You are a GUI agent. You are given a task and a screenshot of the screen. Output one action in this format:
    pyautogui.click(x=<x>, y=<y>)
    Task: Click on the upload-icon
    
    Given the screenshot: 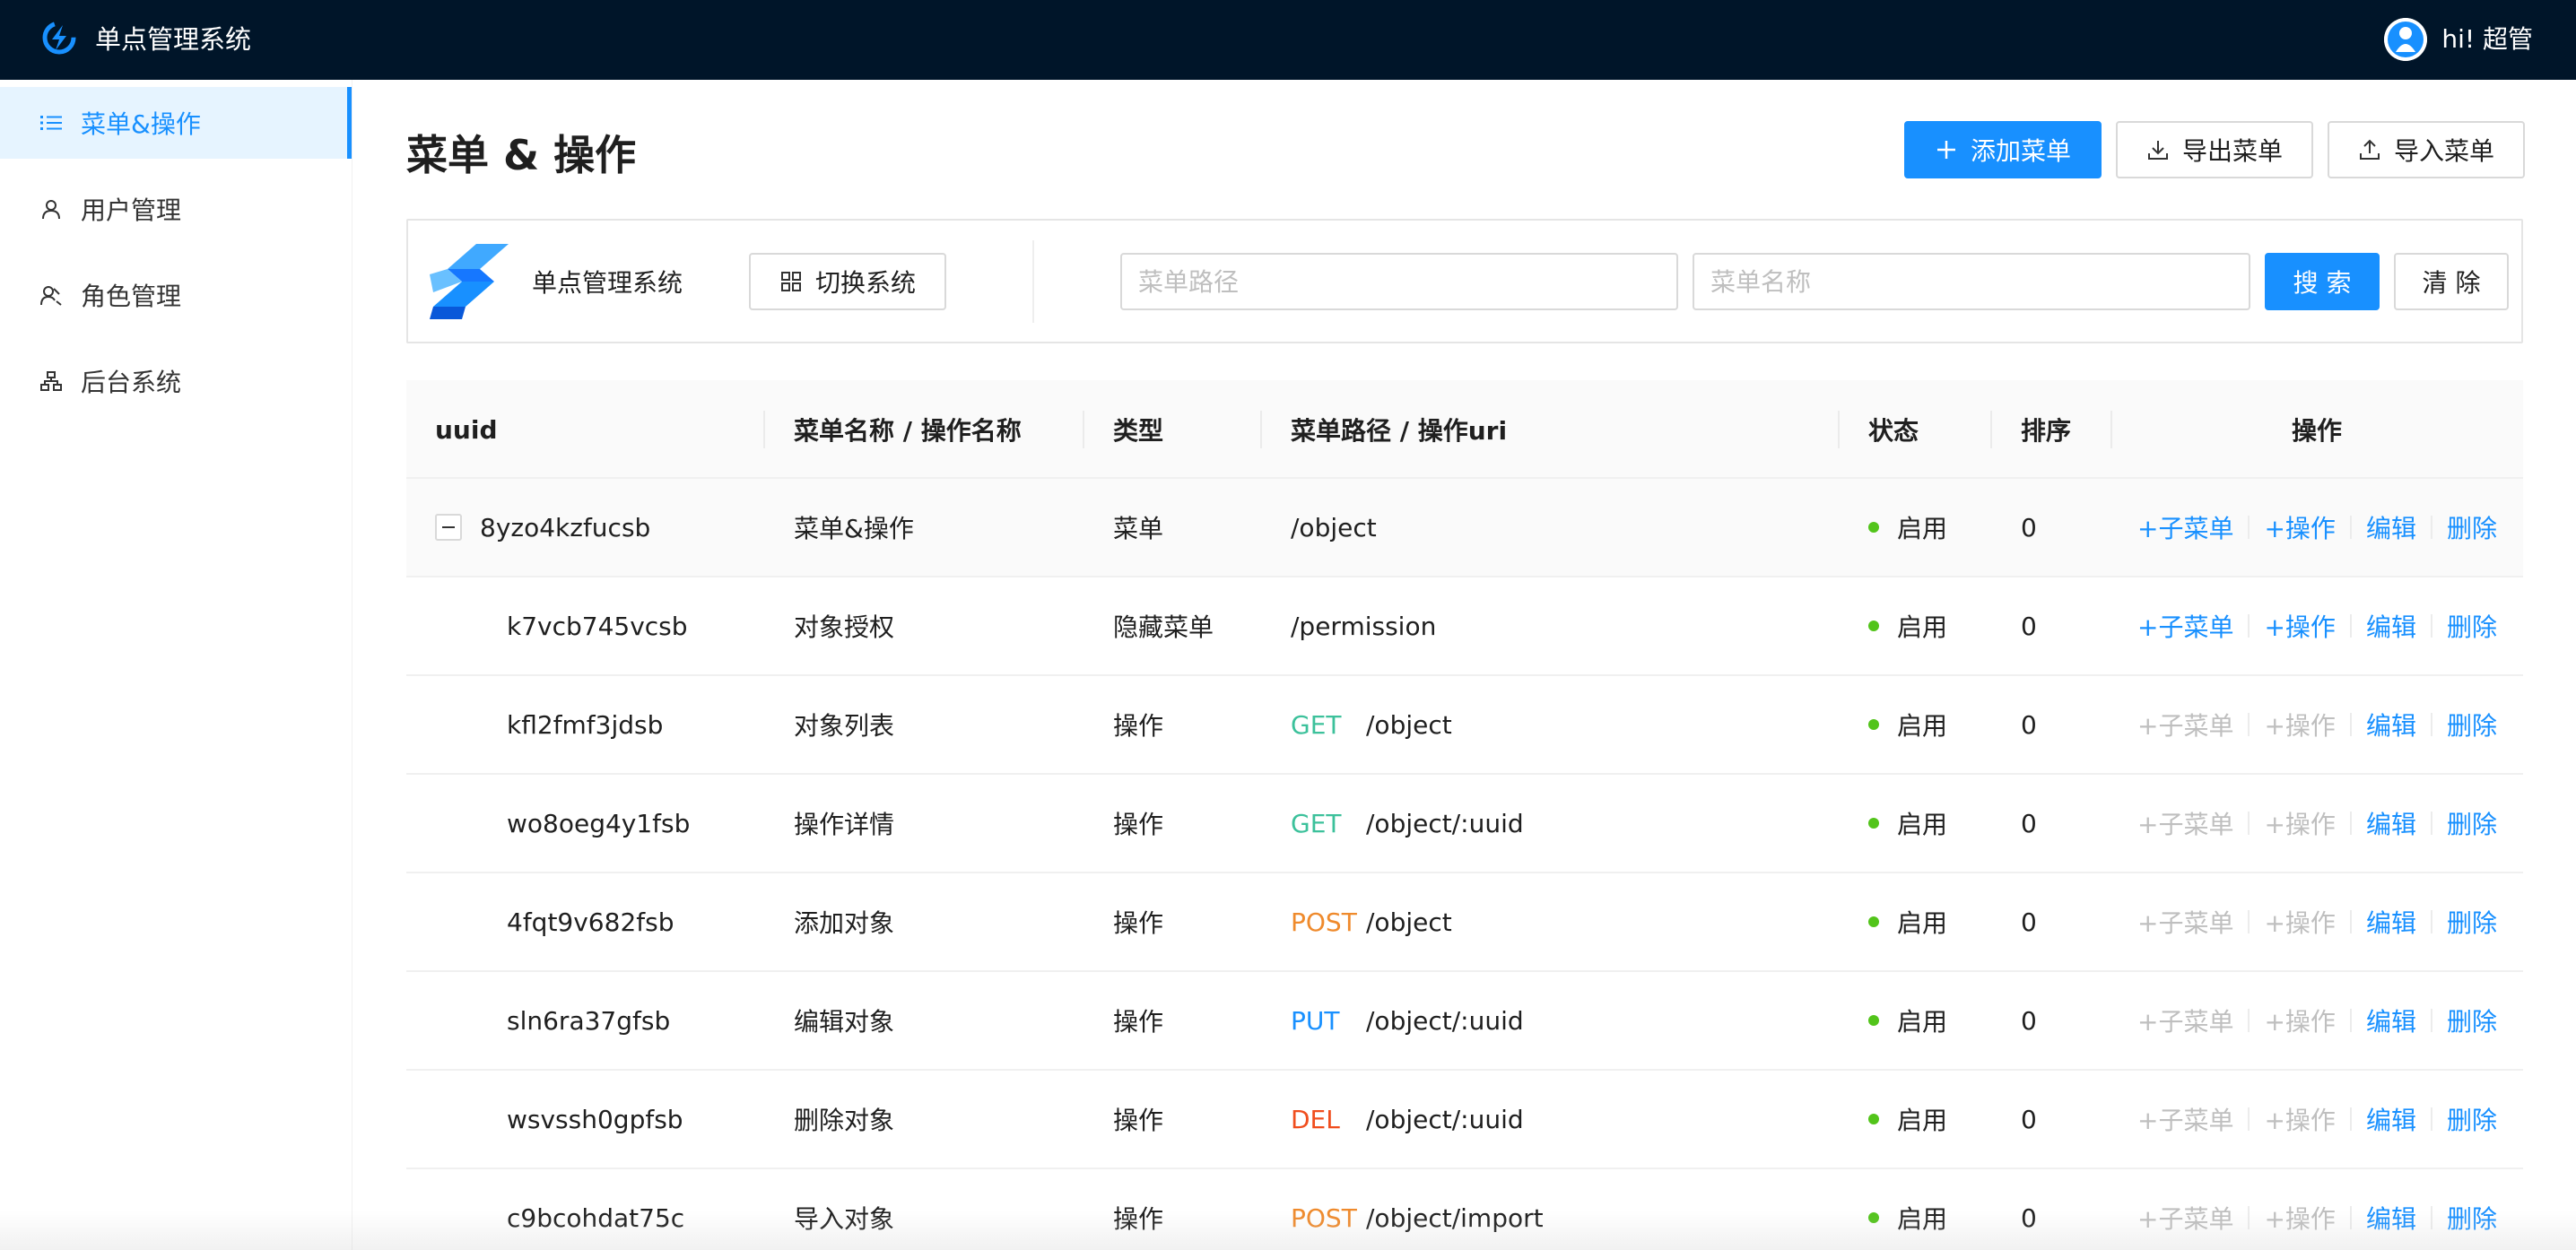 What is the action you would take?
    pyautogui.click(x=2369, y=149)
    